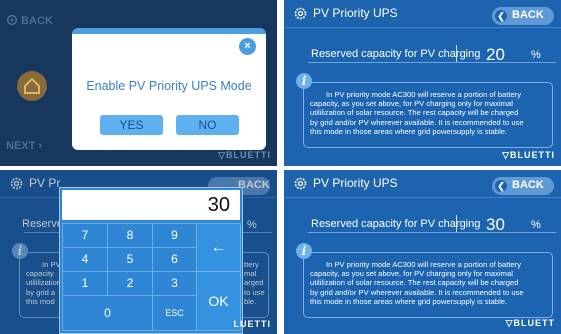 This screenshot has height=334, width=561. What do you see at coordinates (21, 146) in the screenshot?
I see `side-next-label: NEXT` at bounding box center [21, 146].